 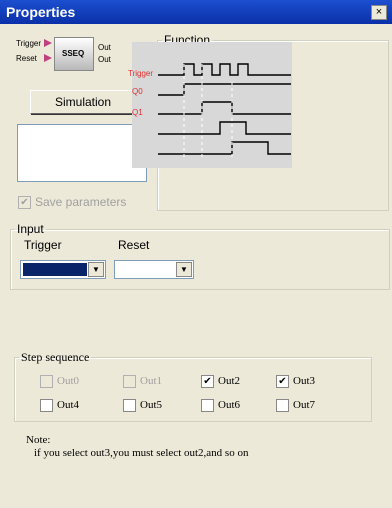 I want to click on timing-diagram-graphic, so click(x=212, y=105).